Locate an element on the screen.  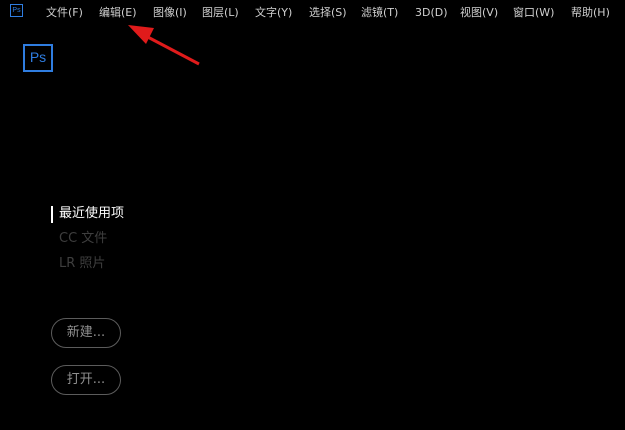
annotation-arrow is located at coordinates (164, 45).